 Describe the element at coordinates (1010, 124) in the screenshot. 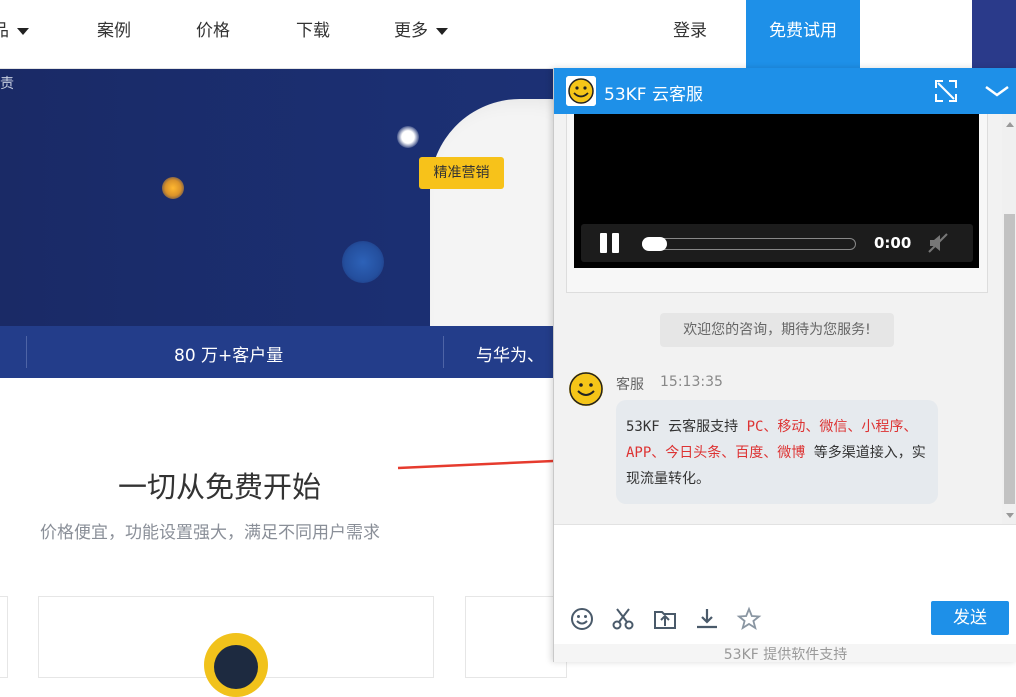

I see `scroll-up-icon` at that location.